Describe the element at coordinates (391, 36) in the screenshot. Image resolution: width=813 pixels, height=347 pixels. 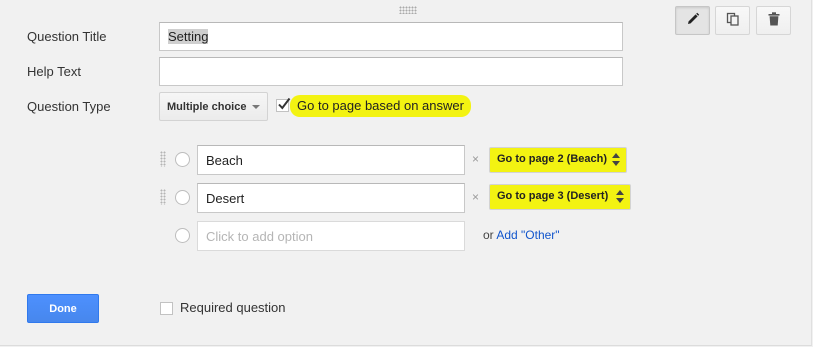
I see `question-title-input: Setting` at that location.